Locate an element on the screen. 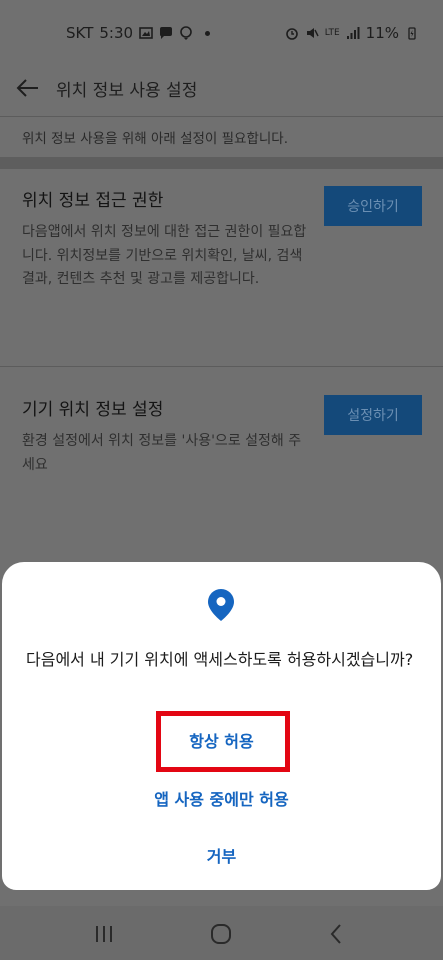  location-ring-icon is located at coordinates (186, 33).